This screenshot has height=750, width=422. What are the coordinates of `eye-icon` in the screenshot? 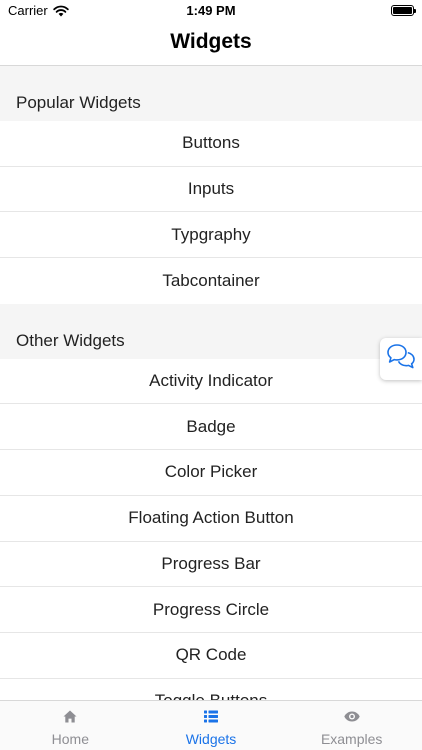 It's located at (351, 716).